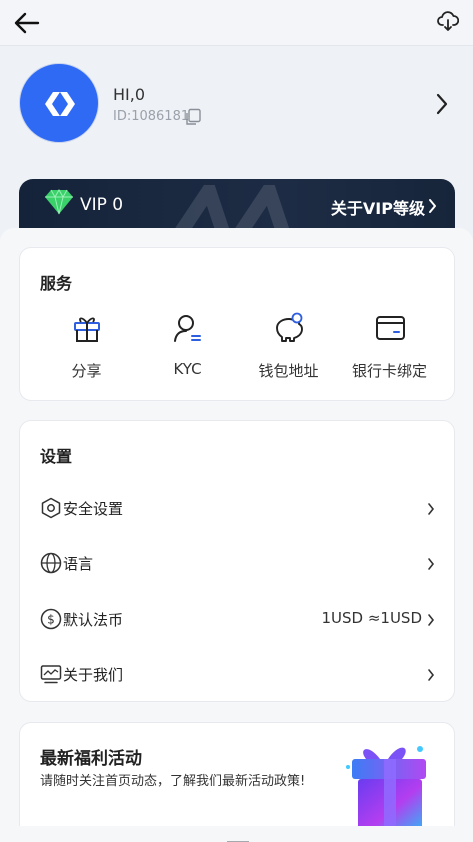 Image resolution: width=473 pixels, height=842 pixels. I want to click on vip-banner: VIP 0 关于VIP等级, so click(237, 207).